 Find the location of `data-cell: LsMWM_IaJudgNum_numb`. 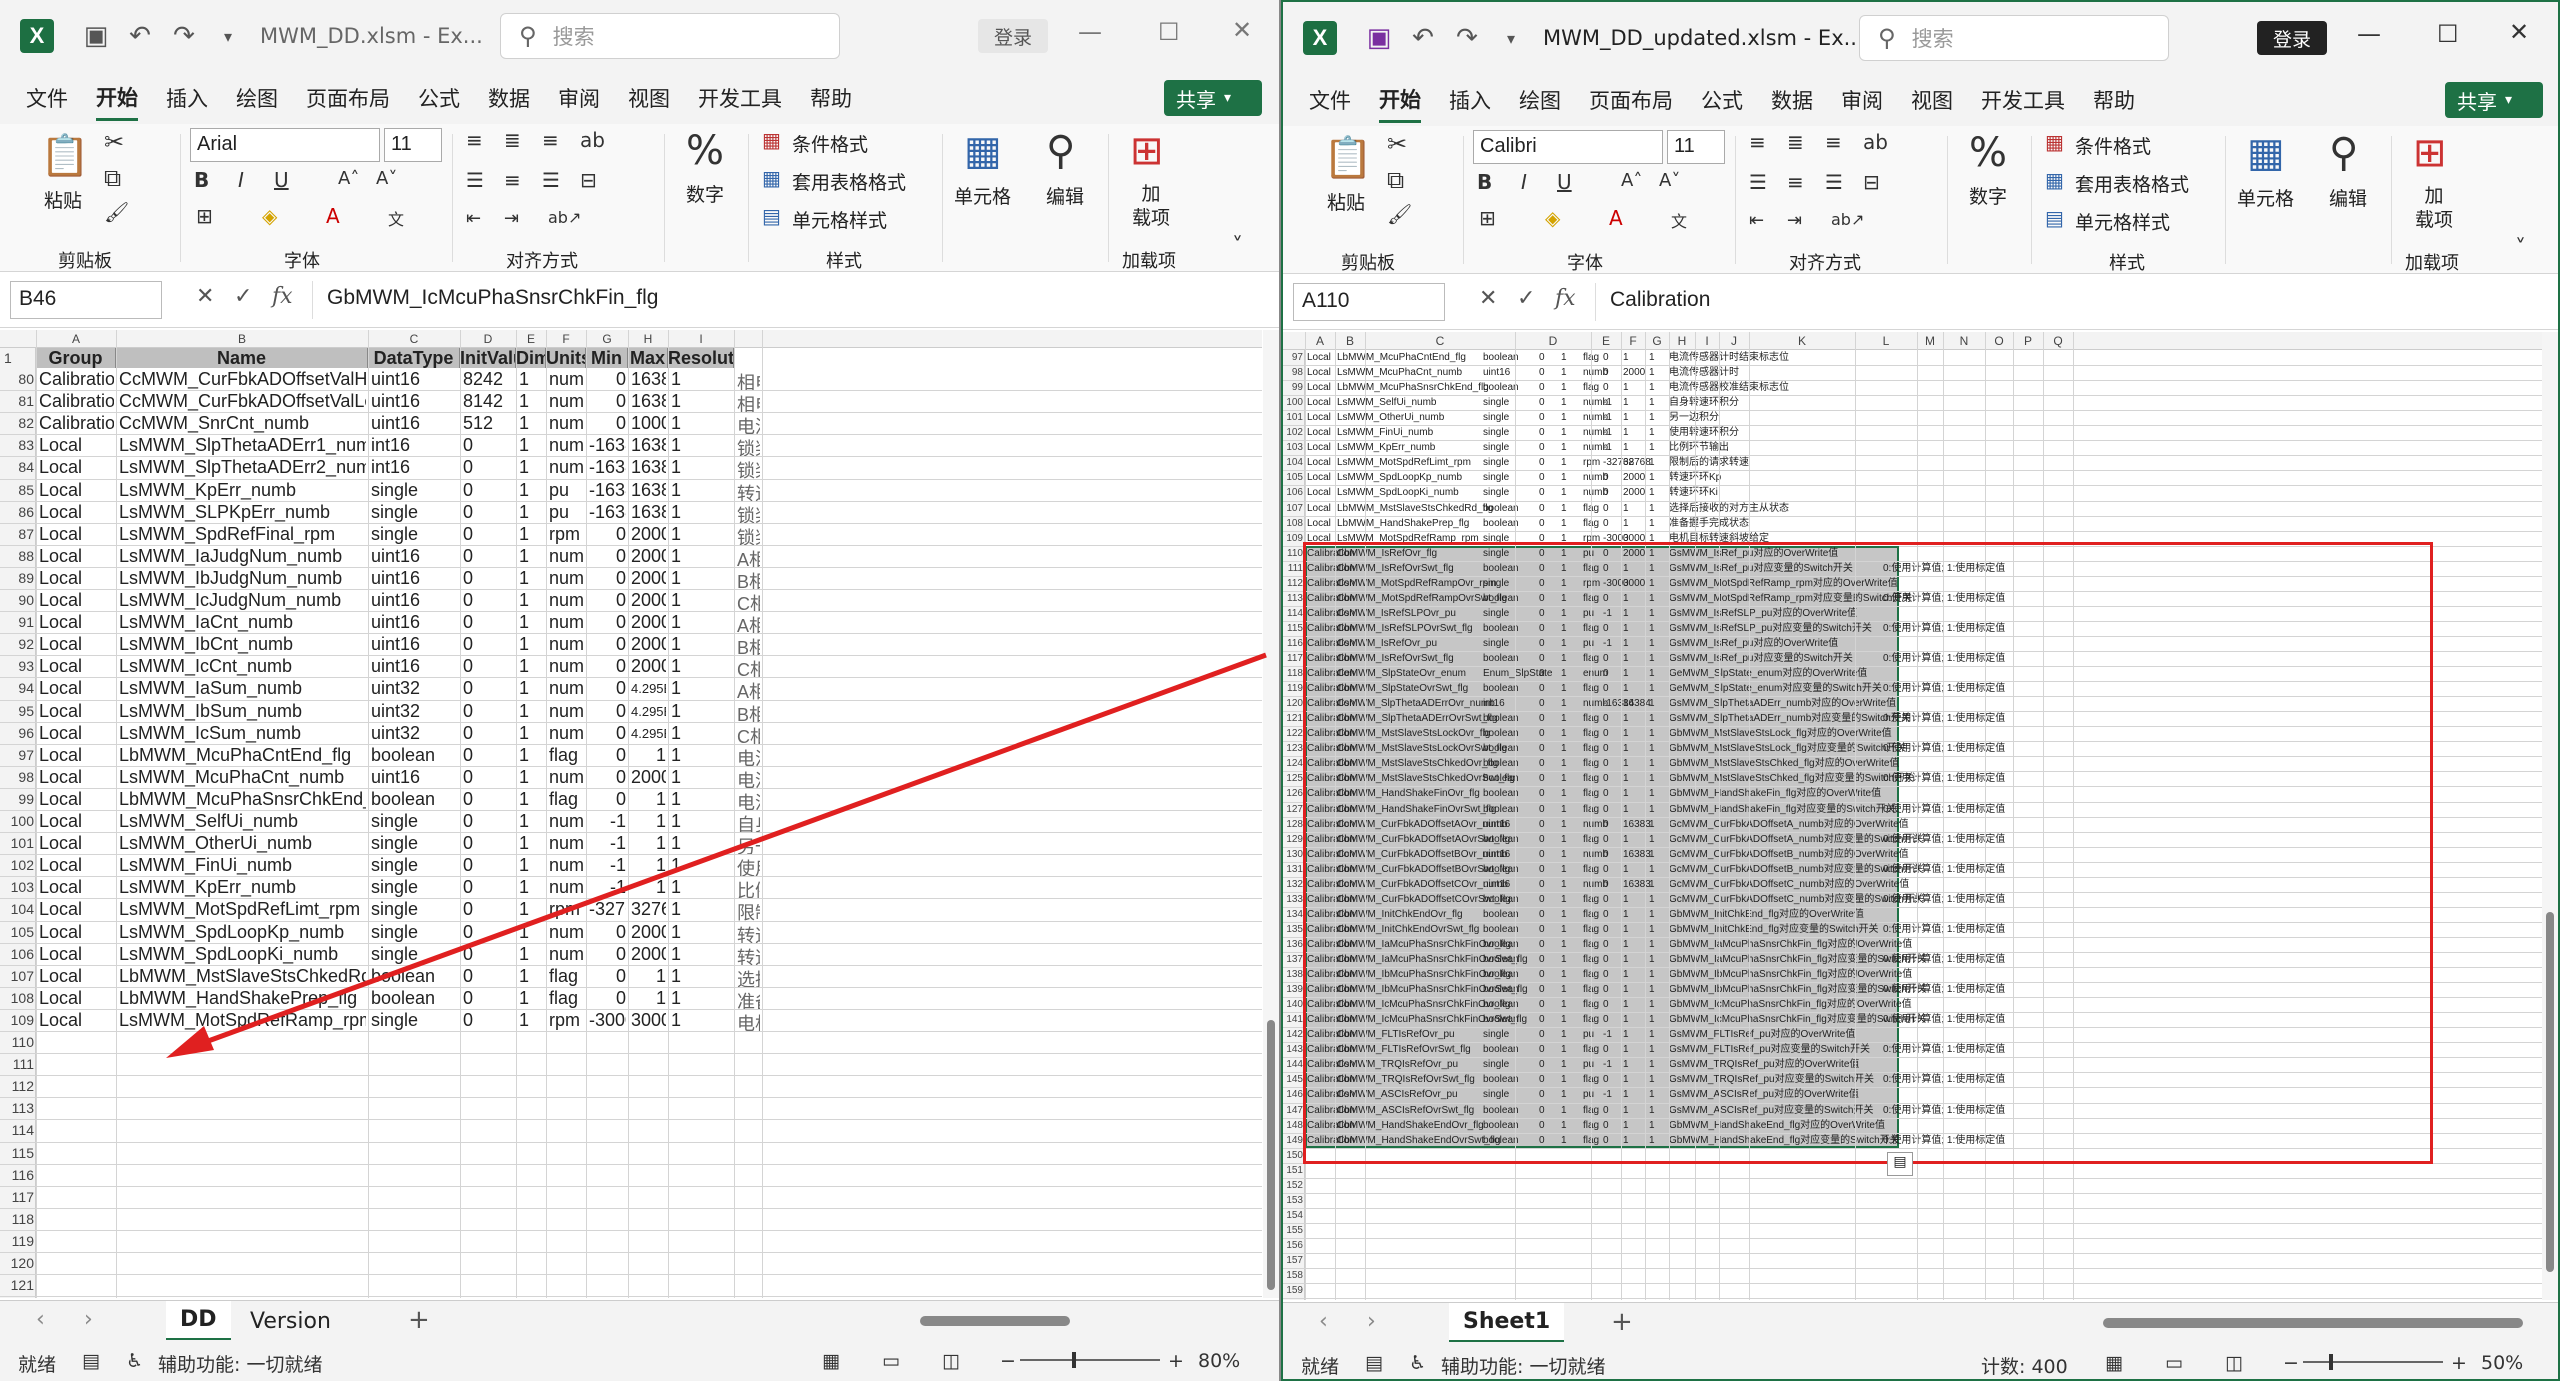

data-cell: LsMWM_IaJudgNum_numb is located at coordinates (242, 557).